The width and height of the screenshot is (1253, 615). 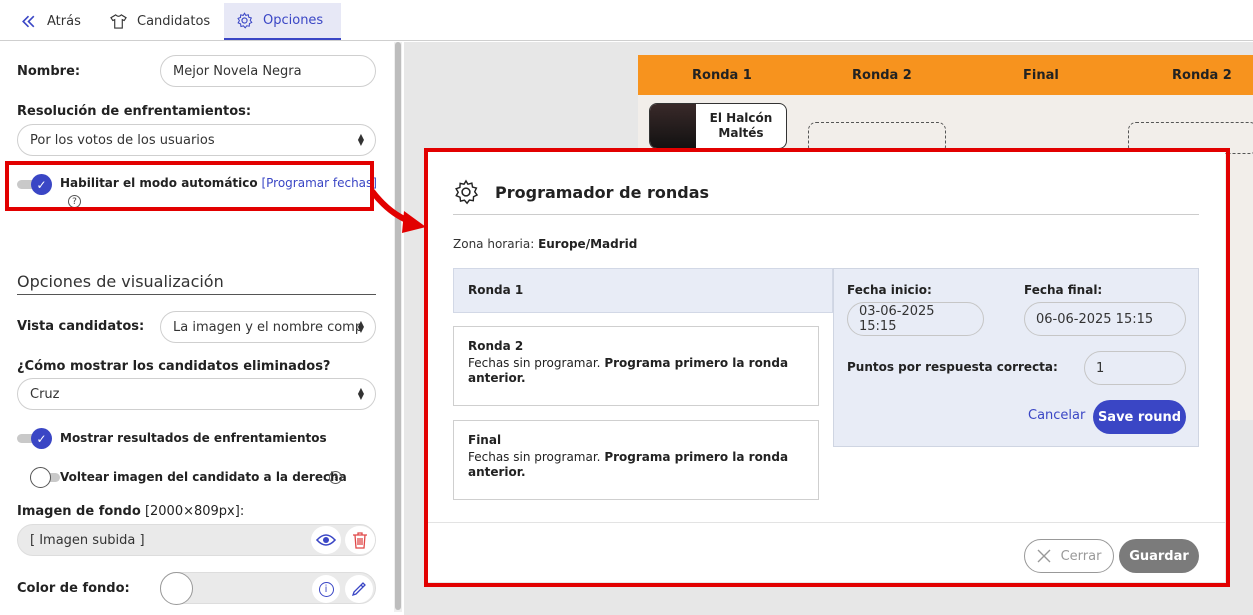 I want to click on view-image-button, so click(x=326, y=540).